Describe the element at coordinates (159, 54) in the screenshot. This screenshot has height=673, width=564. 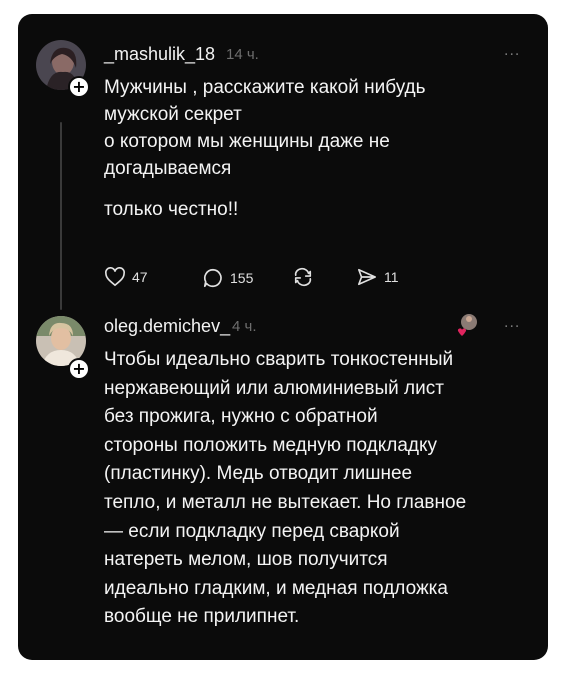
I see `username: _mashulik_18` at that location.